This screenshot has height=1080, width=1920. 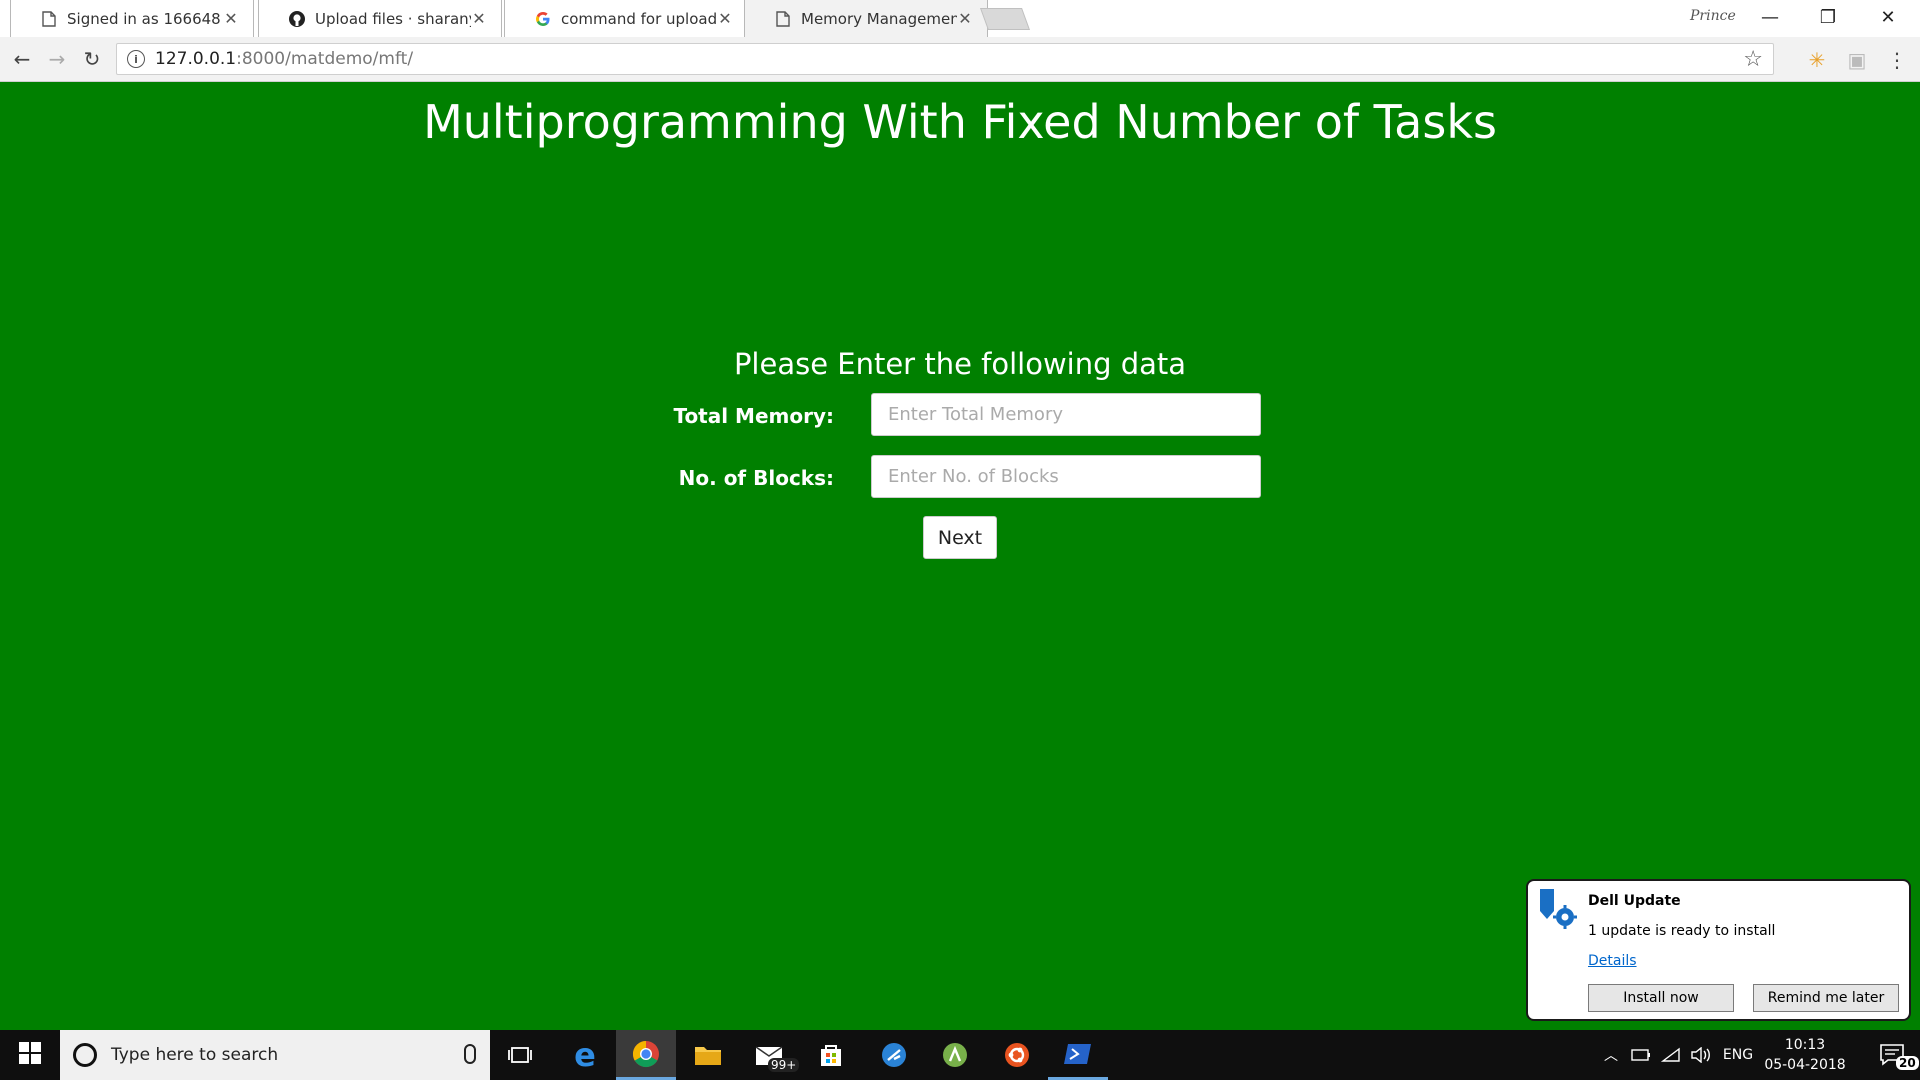 I want to click on windows-icon, so click(x=30, y=1055).